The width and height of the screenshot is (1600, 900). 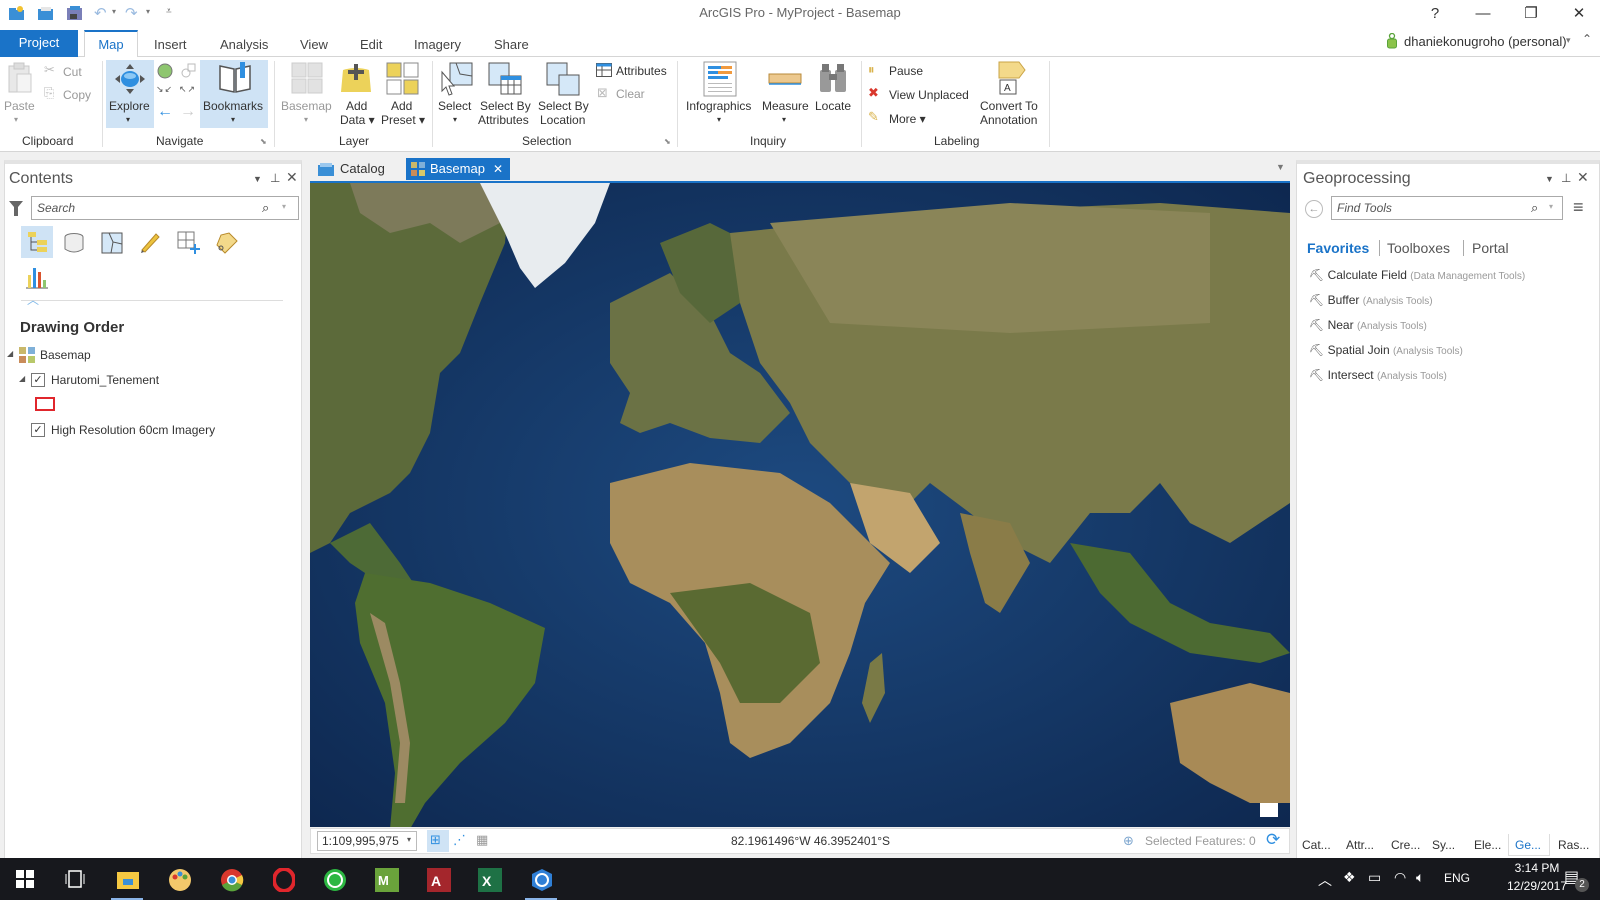 What do you see at coordinates (1349, 877) in the screenshot?
I see `dropbox-icon: ❖` at bounding box center [1349, 877].